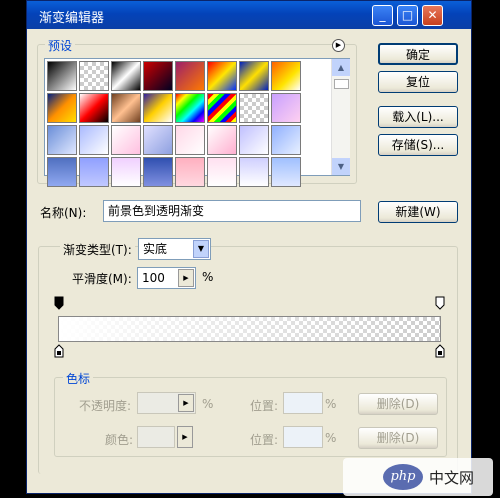  I want to click on color-stop-right, so click(440, 351).